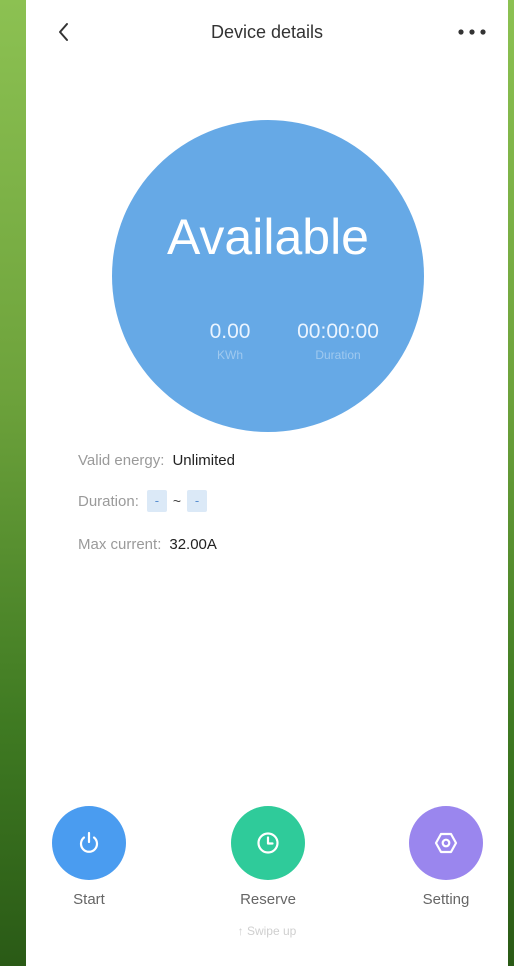 The height and width of the screenshot is (966, 514). I want to click on energy-stat: 0.00 KWh, so click(230, 341).